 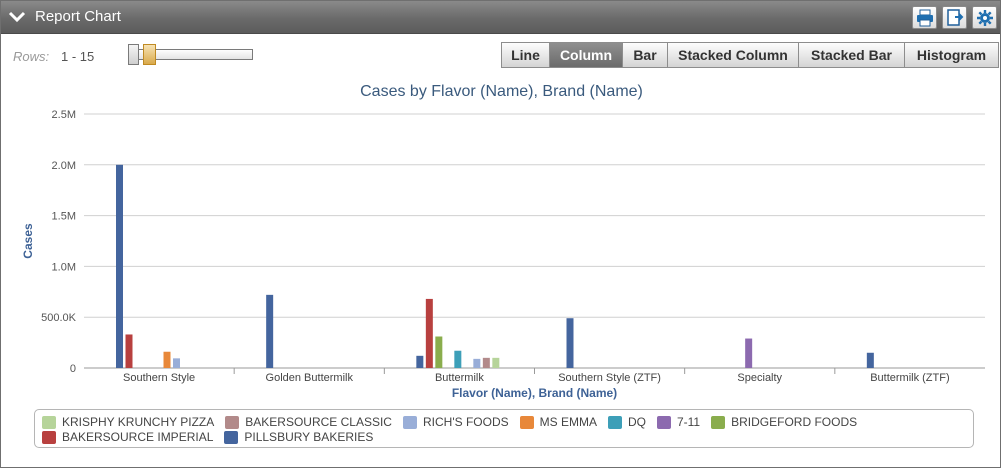 What do you see at coordinates (626, 422) in the screenshot?
I see `legend-item: DQ` at bounding box center [626, 422].